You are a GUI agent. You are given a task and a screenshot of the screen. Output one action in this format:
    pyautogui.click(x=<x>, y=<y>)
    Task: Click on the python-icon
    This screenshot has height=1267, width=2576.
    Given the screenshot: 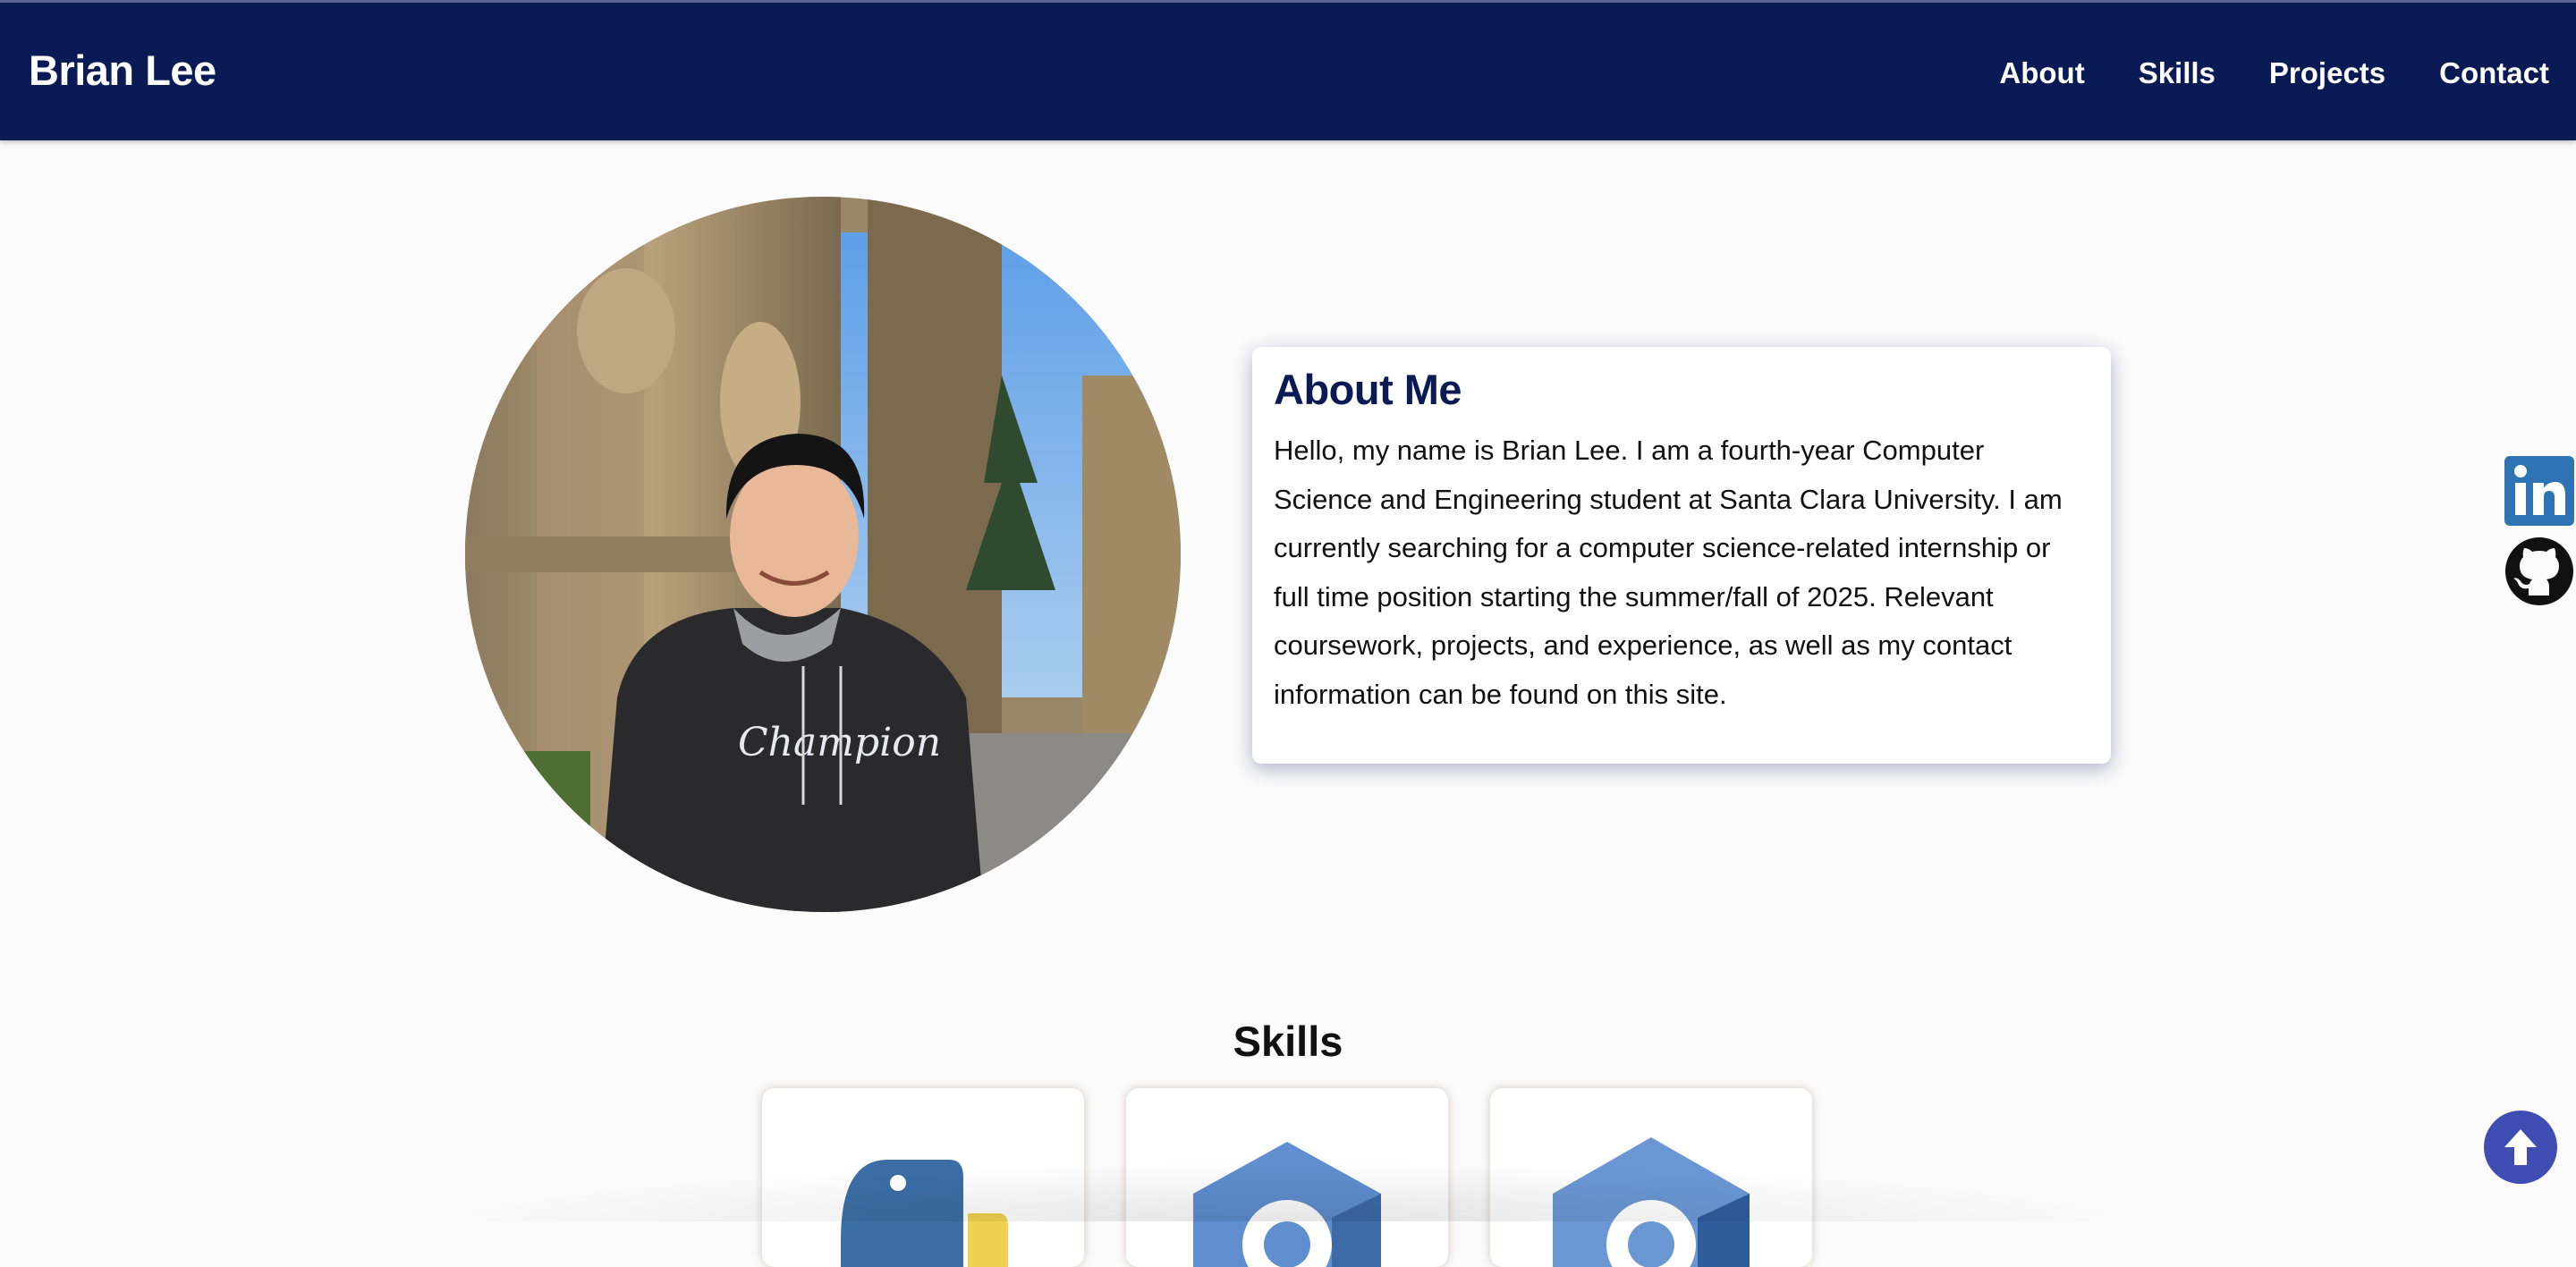 What is the action you would take?
    pyautogui.click(x=924, y=1213)
    